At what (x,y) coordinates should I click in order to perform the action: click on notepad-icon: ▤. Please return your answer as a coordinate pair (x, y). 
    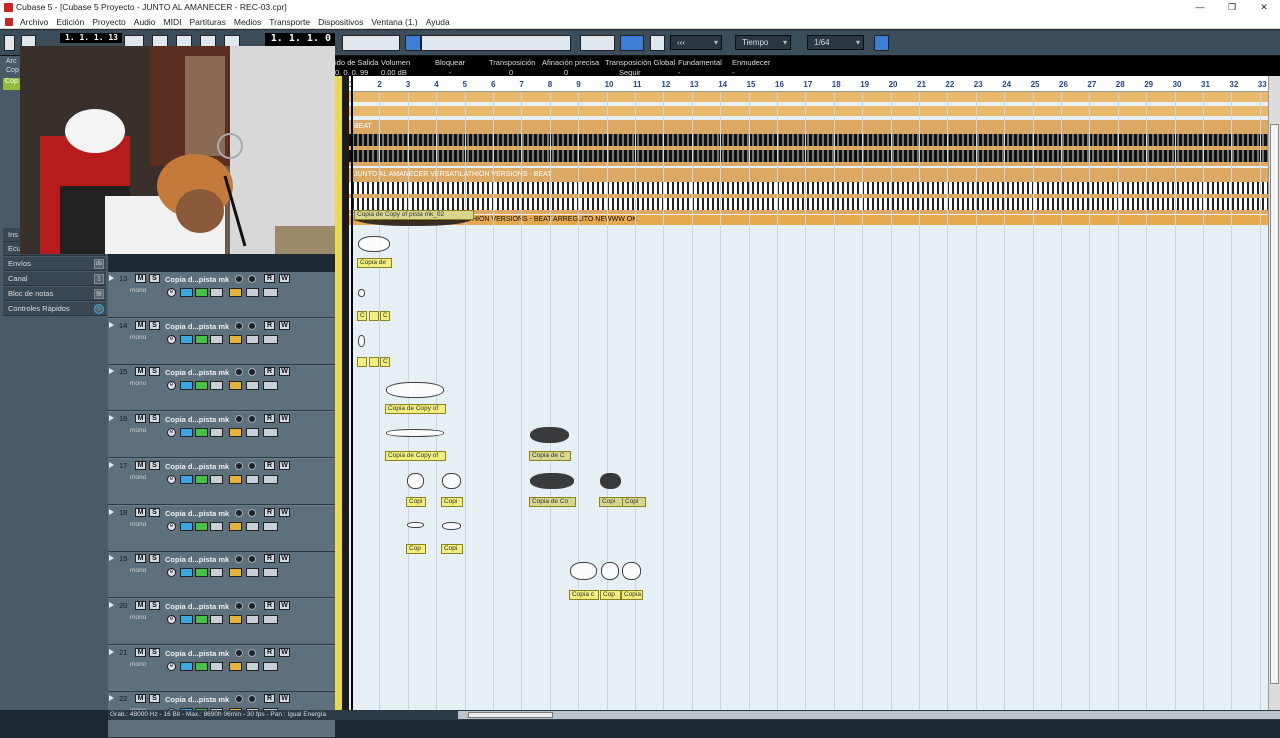
    Looking at the image, I should click on (99, 294).